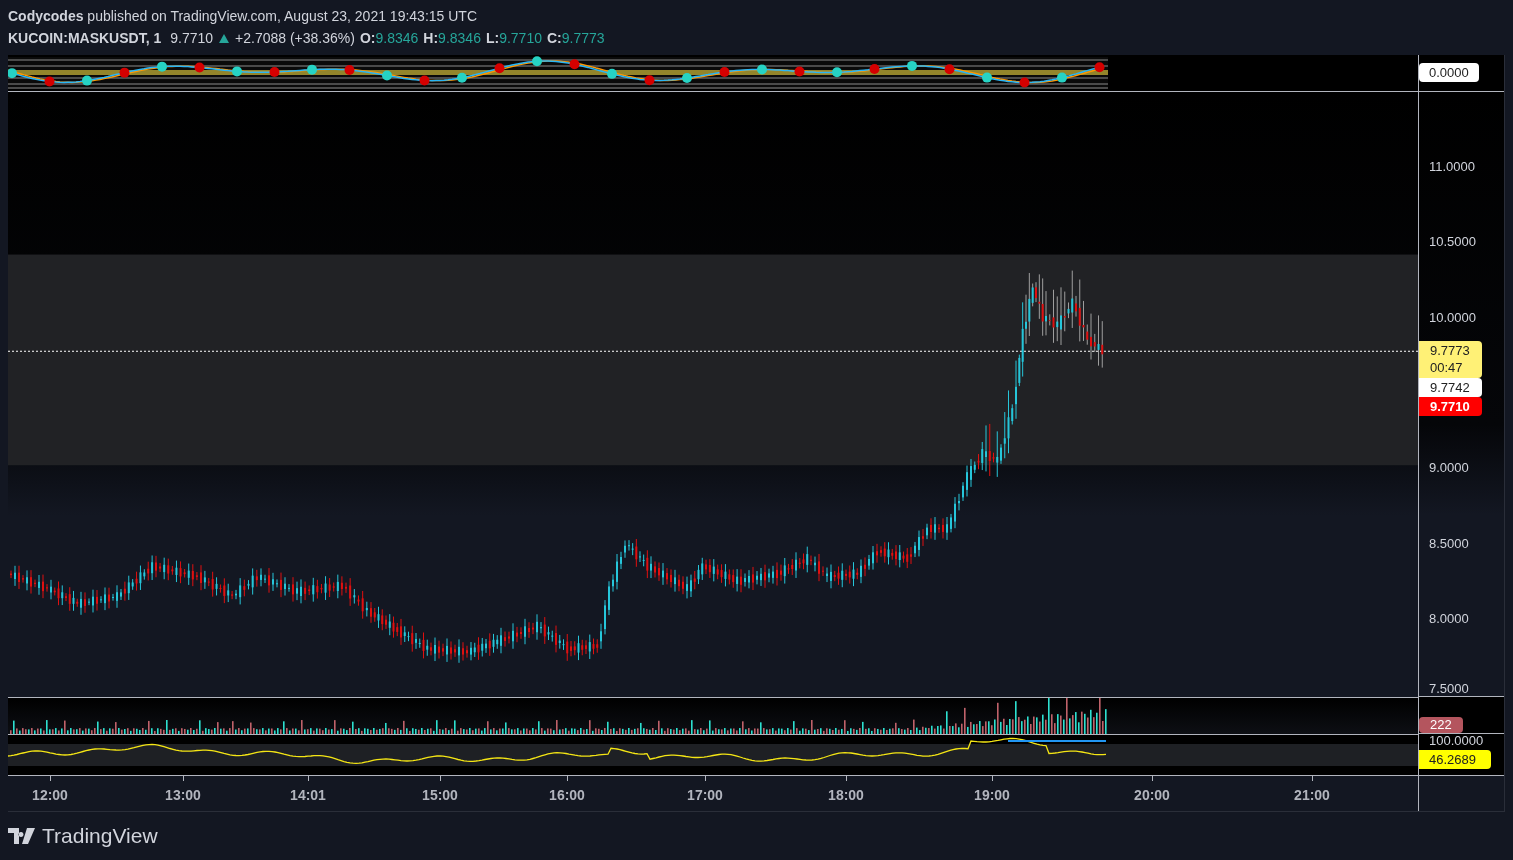 The height and width of the screenshot is (860, 1513). Describe the element at coordinates (1456, 741) in the screenshot. I see `axis-label: 100.0000` at that location.